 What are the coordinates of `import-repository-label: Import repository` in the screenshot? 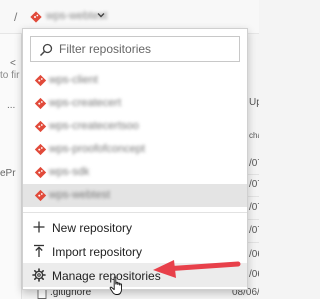 It's located at (97, 252).